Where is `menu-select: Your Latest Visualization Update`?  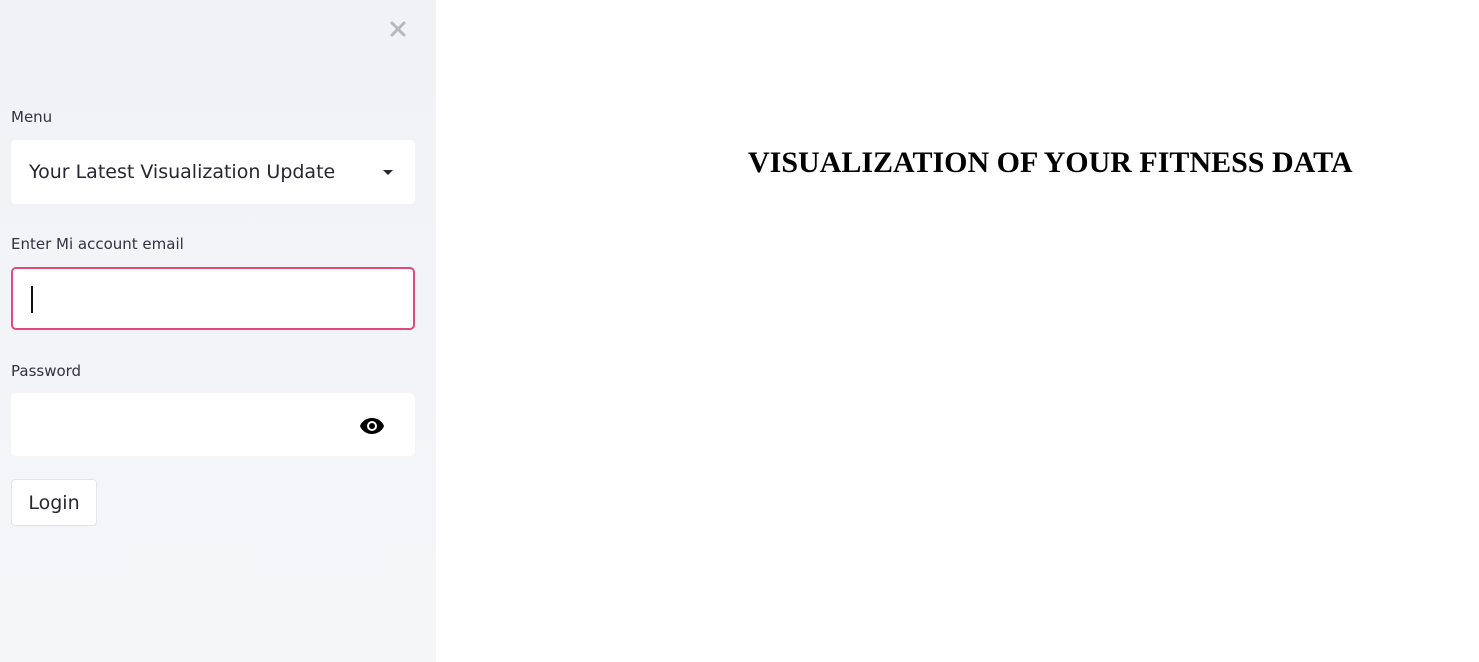 menu-select: Your Latest Visualization Update is located at coordinates (213, 172).